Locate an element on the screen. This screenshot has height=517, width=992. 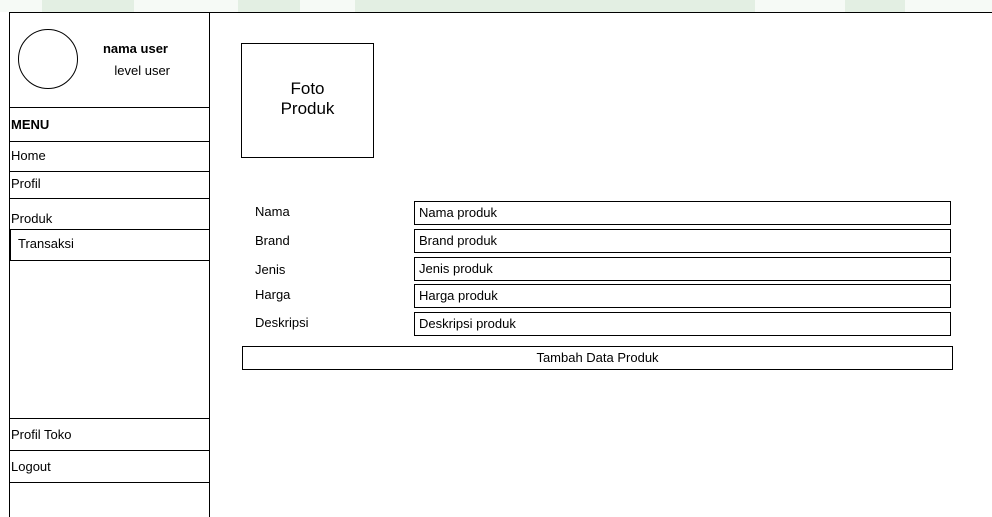
label-harga: Harga is located at coordinates (273, 294).